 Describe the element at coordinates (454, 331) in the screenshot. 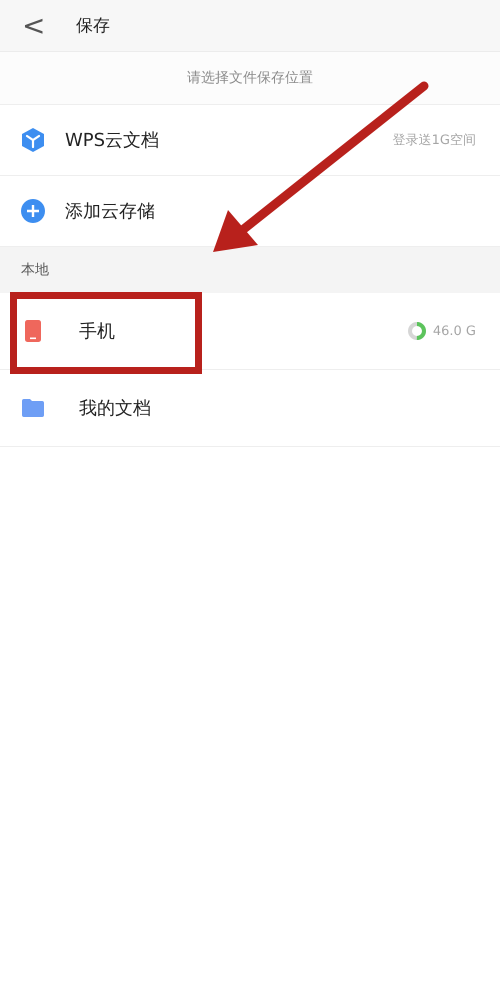

I see `storage-size: 46.0 G` at that location.